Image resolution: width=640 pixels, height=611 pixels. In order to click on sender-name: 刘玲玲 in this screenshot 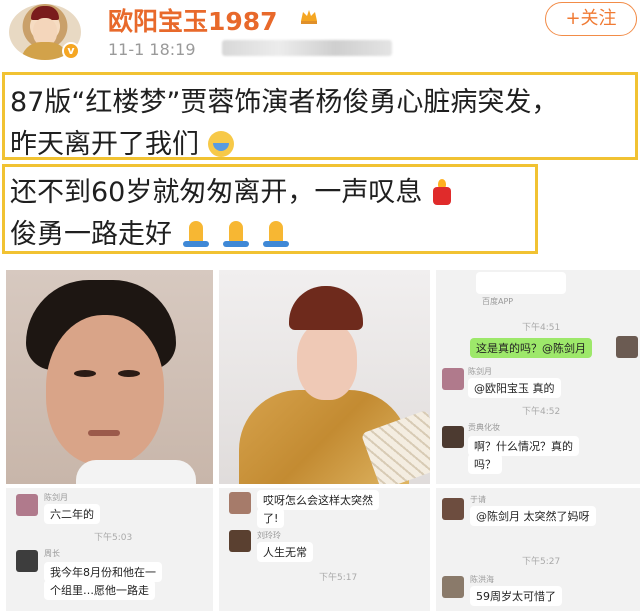, I will do `click(269, 535)`.